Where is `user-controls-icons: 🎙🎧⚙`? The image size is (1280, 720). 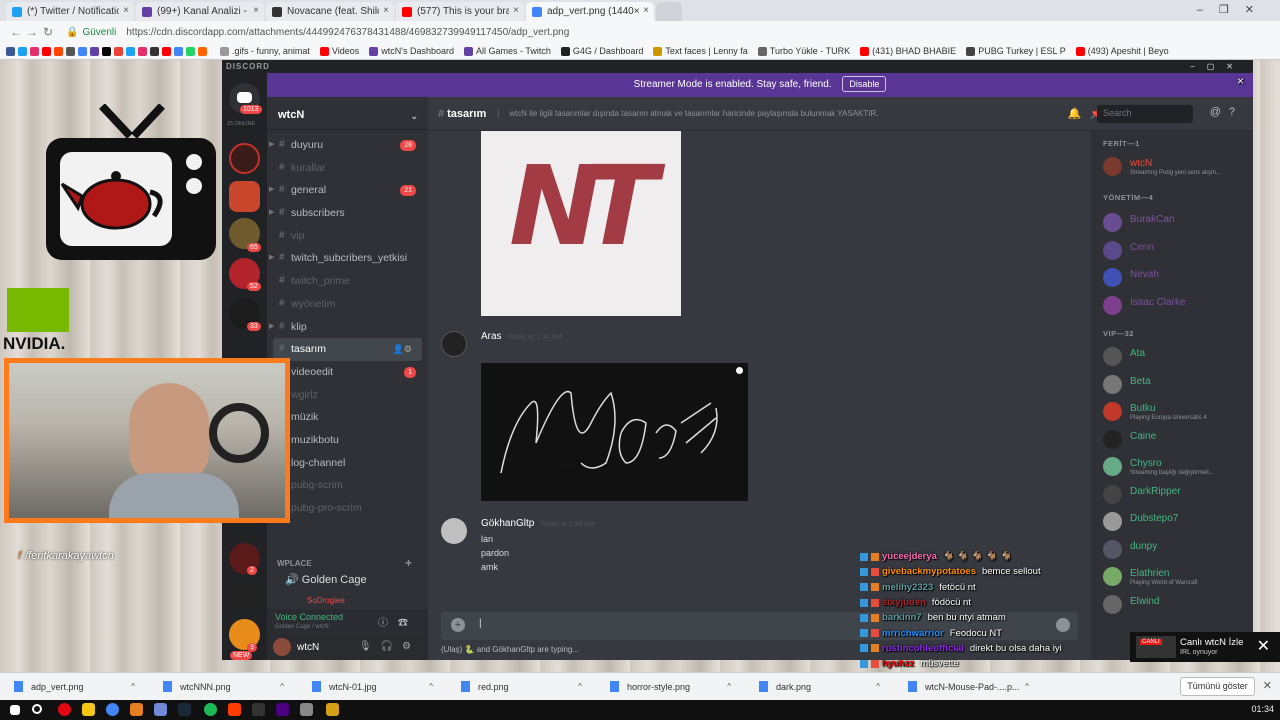
user-controls-icons: 🎙🎧⚙ is located at coordinates (389, 646).